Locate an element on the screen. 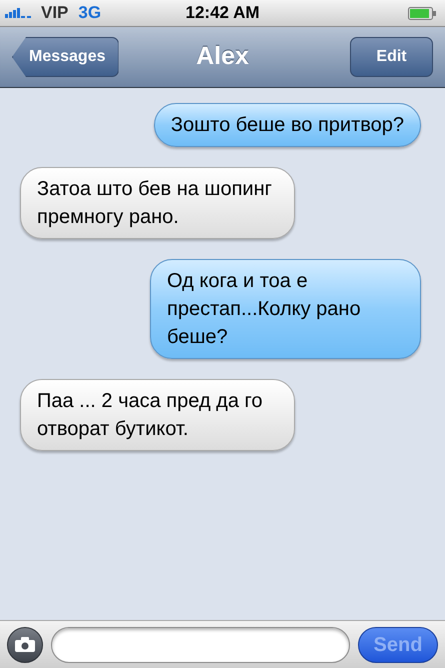 This screenshot has width=445, height=668. signal-icon is located at coordinates (19, 13).